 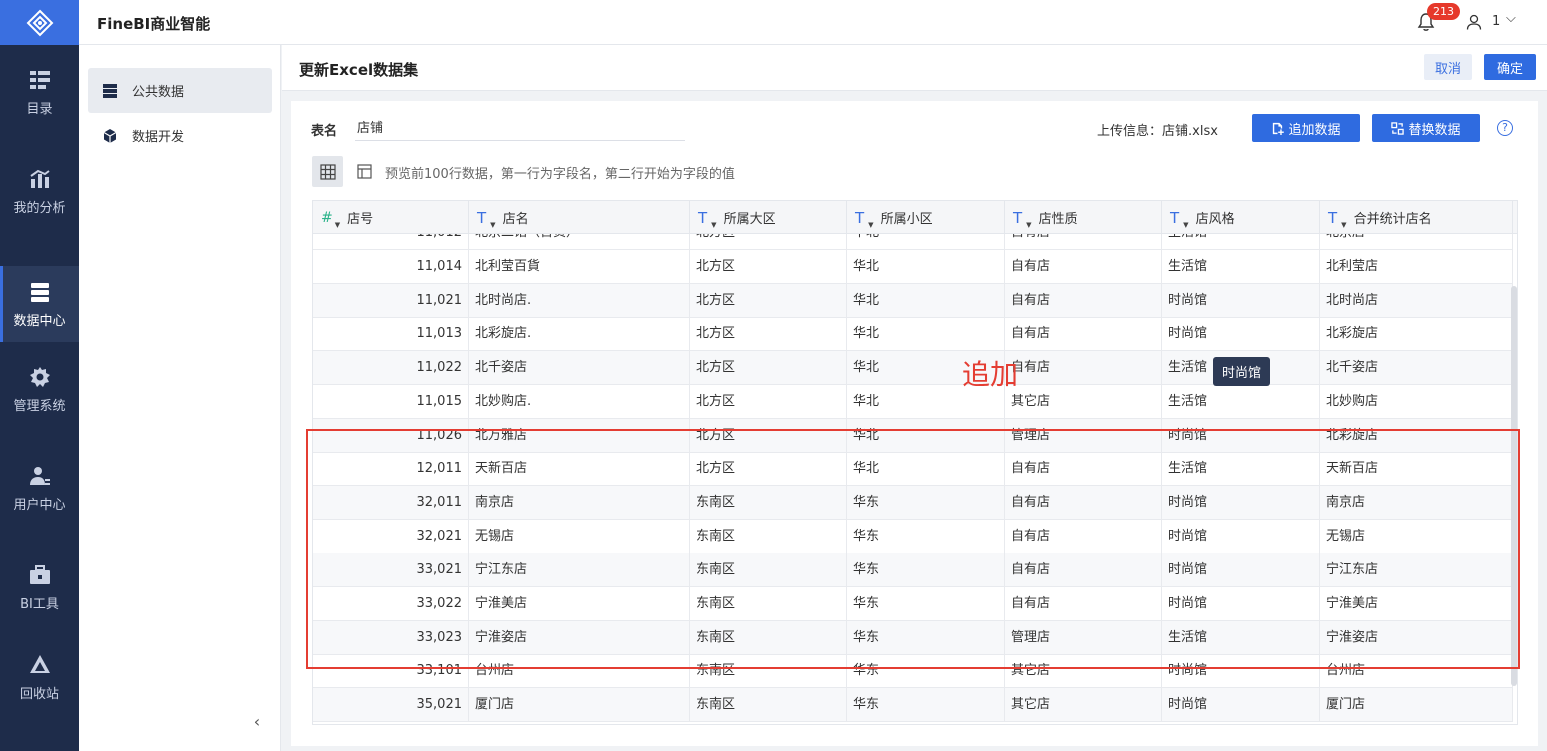 What do you see at coordinates (579, 637) in the screenshot?
I see `table-cell: 宁淮姿店` at bounding box center [579, 637].